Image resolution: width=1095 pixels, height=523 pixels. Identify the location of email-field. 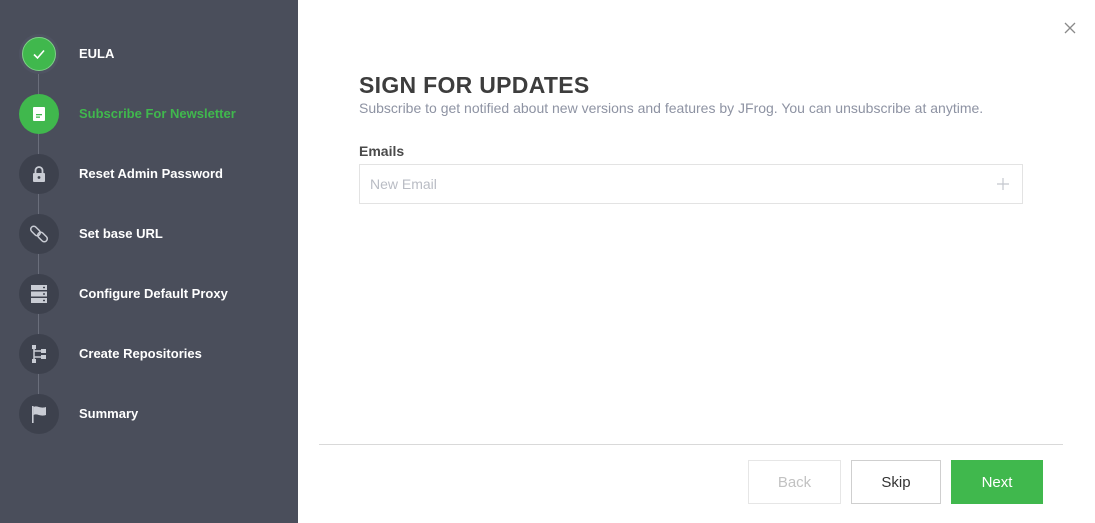
(691, 184).